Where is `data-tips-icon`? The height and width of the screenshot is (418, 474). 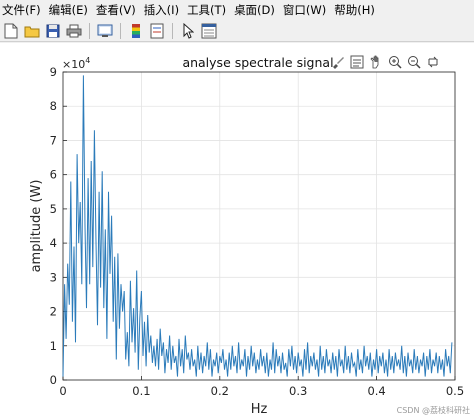 data-tips-icon is located at coordinates (357, 62).